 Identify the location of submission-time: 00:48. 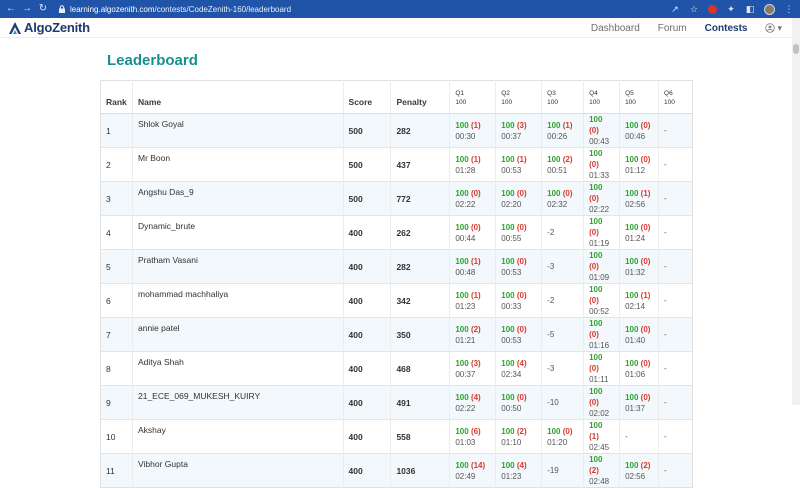
(465, 272).